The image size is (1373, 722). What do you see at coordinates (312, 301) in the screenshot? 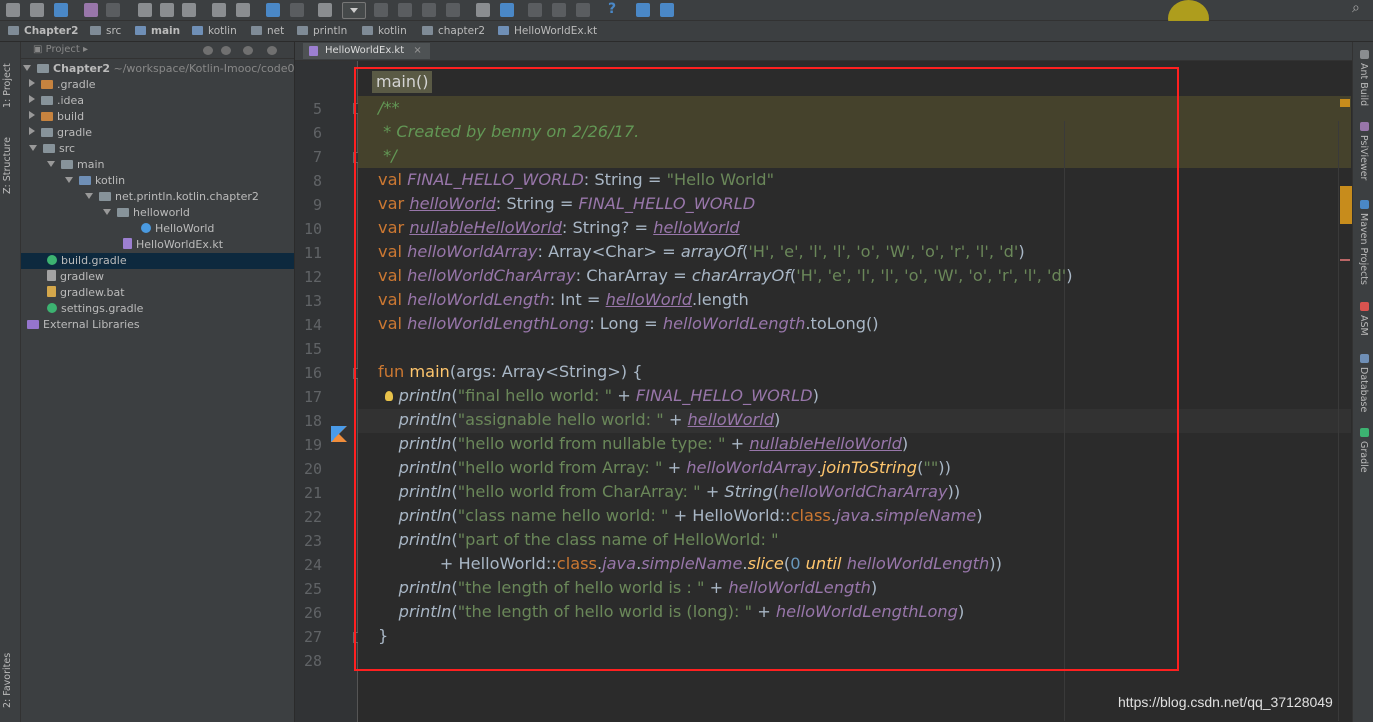
I see `line-number: 13` at bounding box center [312, 301].